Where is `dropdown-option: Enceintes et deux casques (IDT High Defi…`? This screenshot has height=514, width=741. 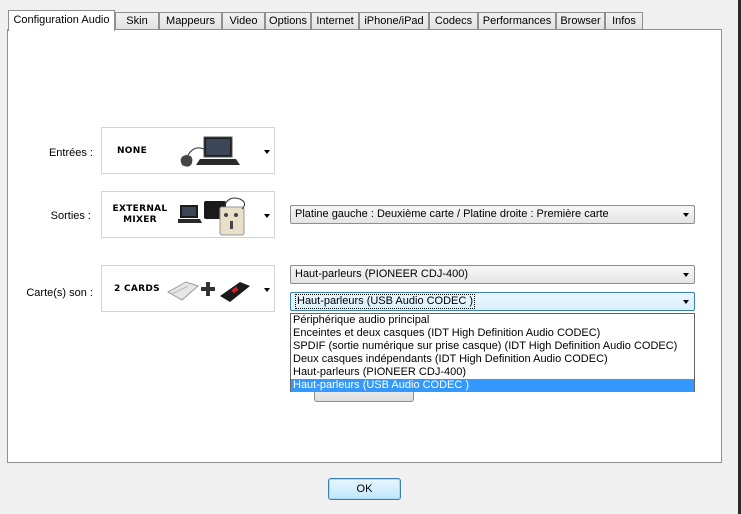
dropdown-option: Enceintes et deux casques (IDT High Defi… is located at coordinates (492, 333).